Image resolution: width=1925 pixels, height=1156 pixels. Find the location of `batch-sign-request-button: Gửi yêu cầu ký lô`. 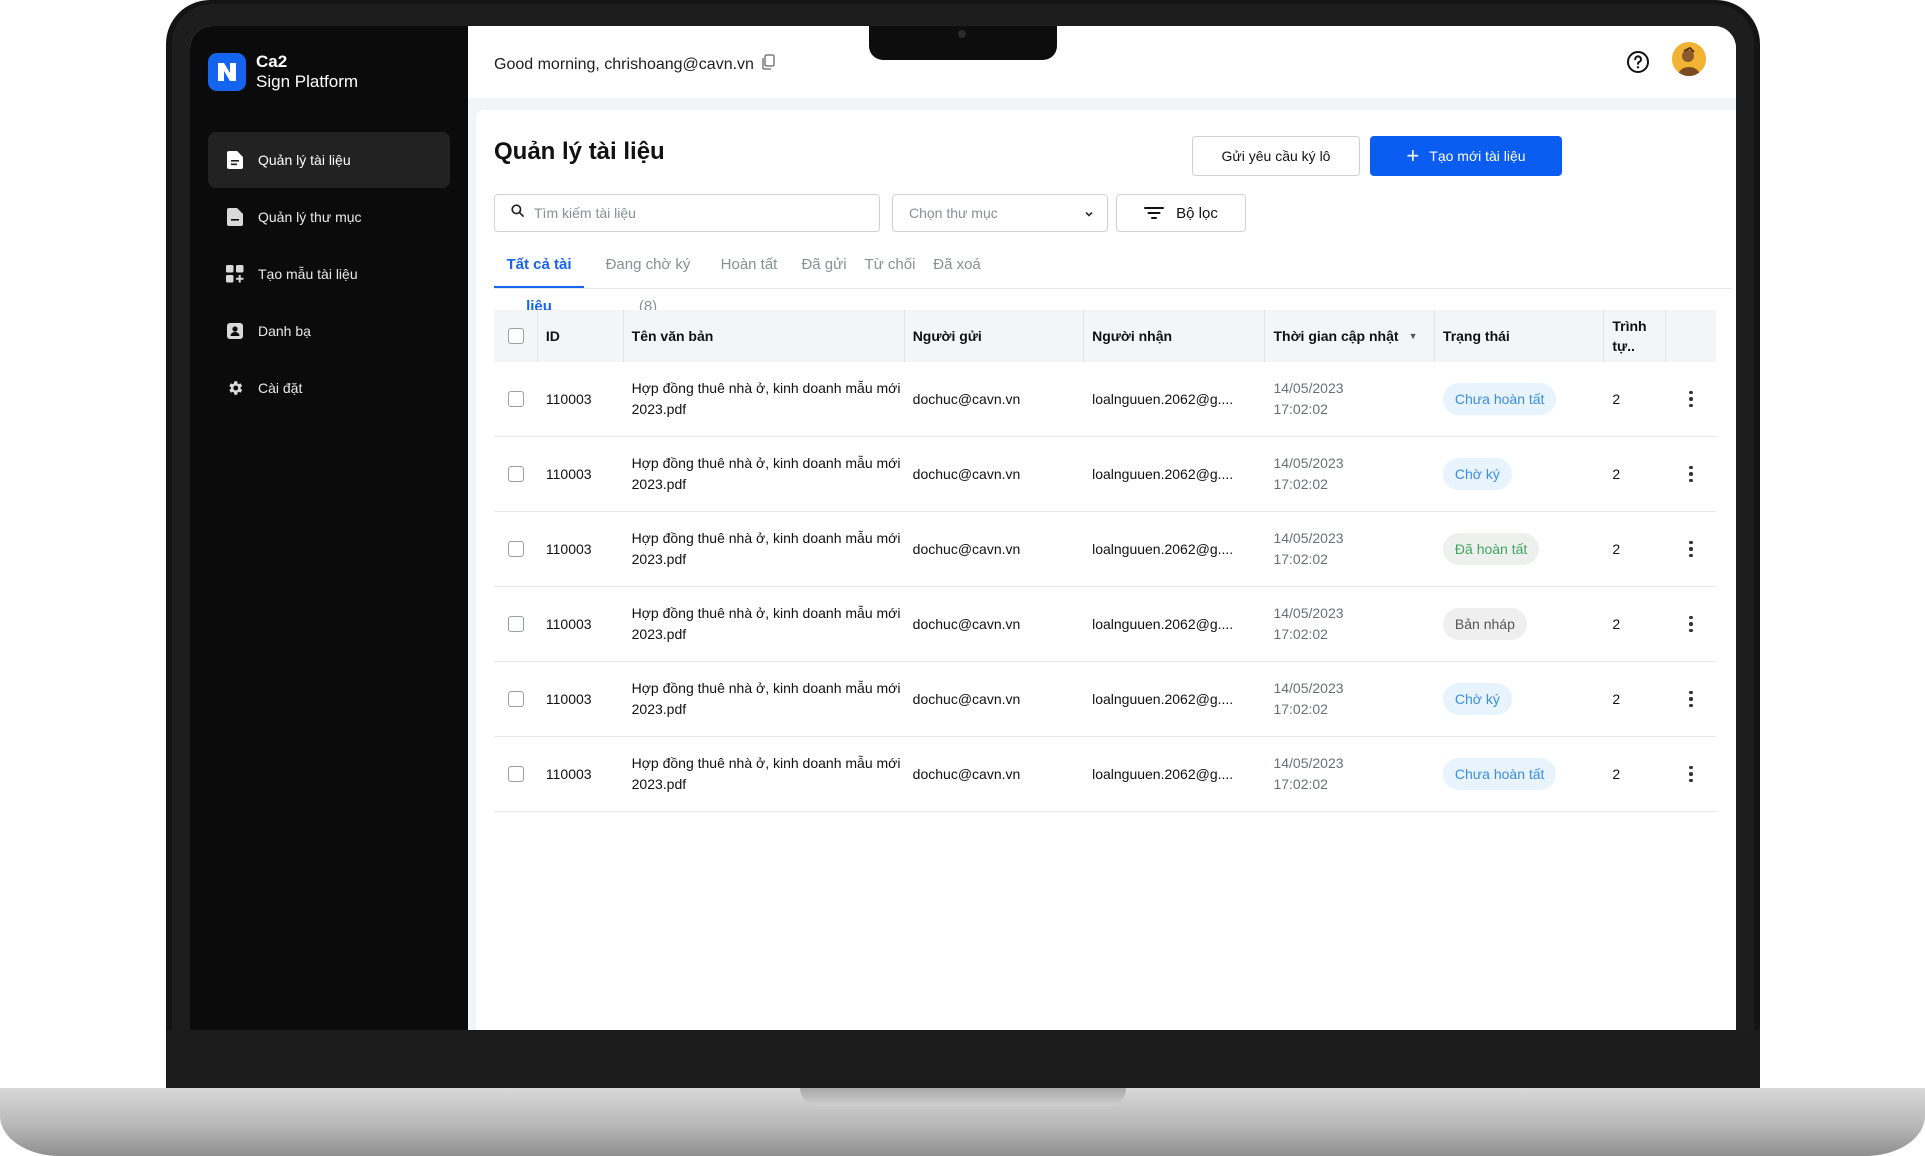

batch-sign-request-button: Gửi yêu cầu ký lô is located at coordinates (1276, 156).